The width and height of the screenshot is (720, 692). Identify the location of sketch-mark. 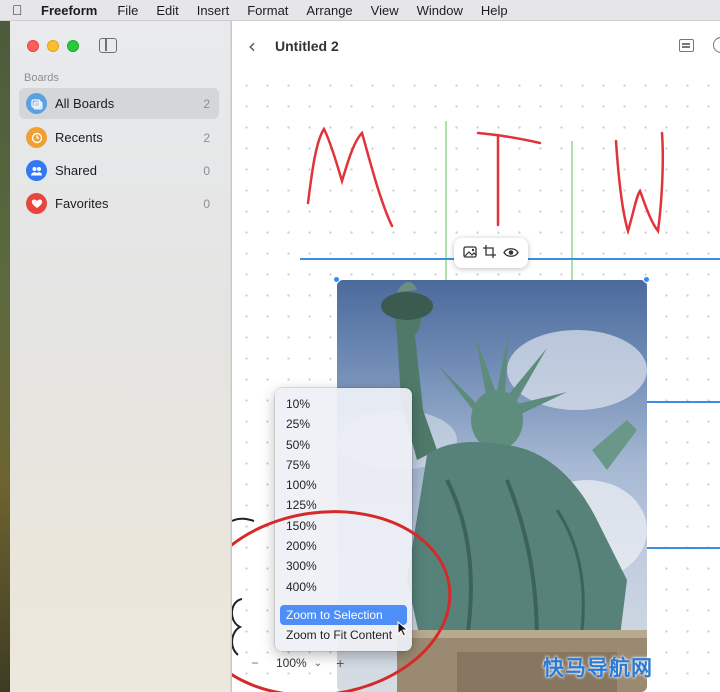
(243, 519).